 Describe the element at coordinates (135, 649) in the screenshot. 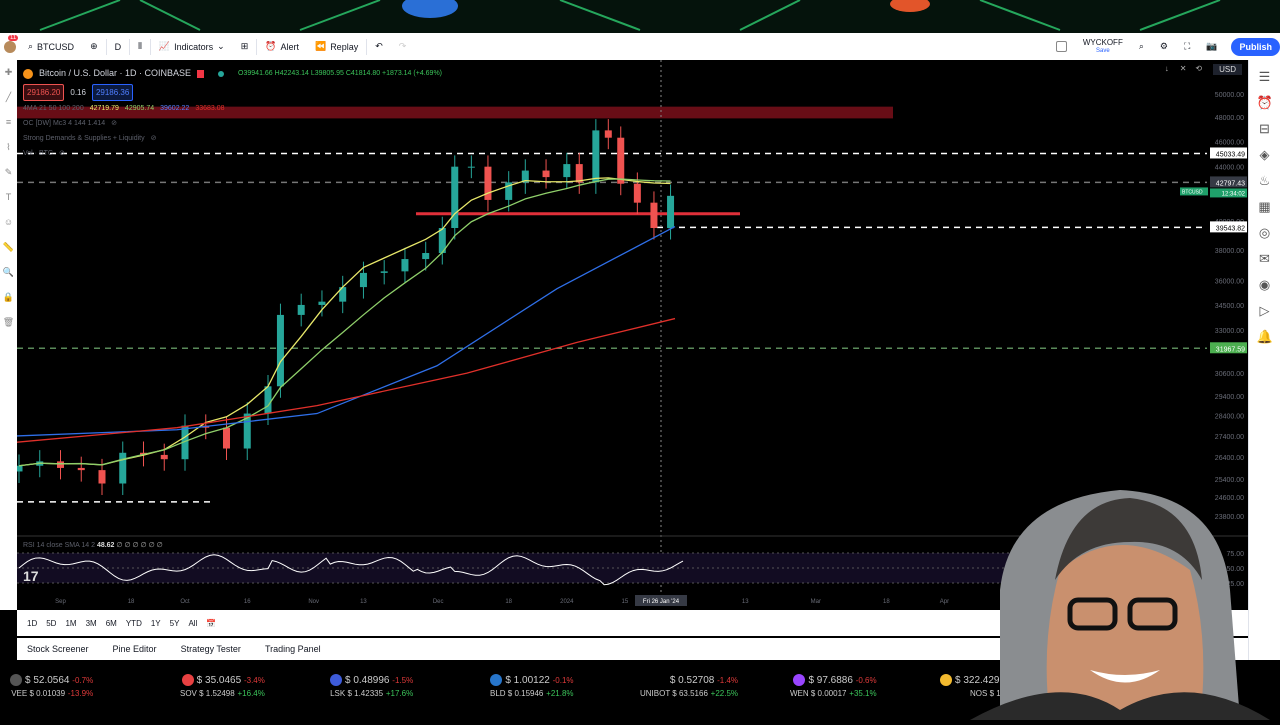

I see `panel-tab-pine-editor: Pine Editor` at that location.